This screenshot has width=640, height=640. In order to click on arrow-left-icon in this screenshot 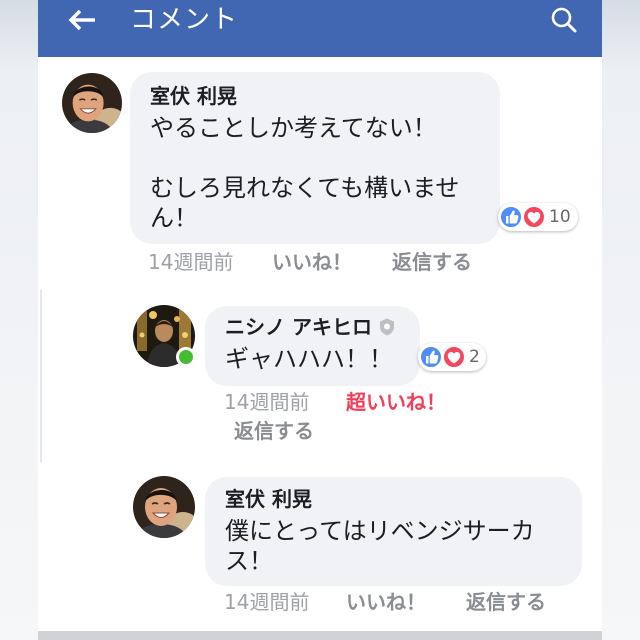, I will do `click(81, 20)`.